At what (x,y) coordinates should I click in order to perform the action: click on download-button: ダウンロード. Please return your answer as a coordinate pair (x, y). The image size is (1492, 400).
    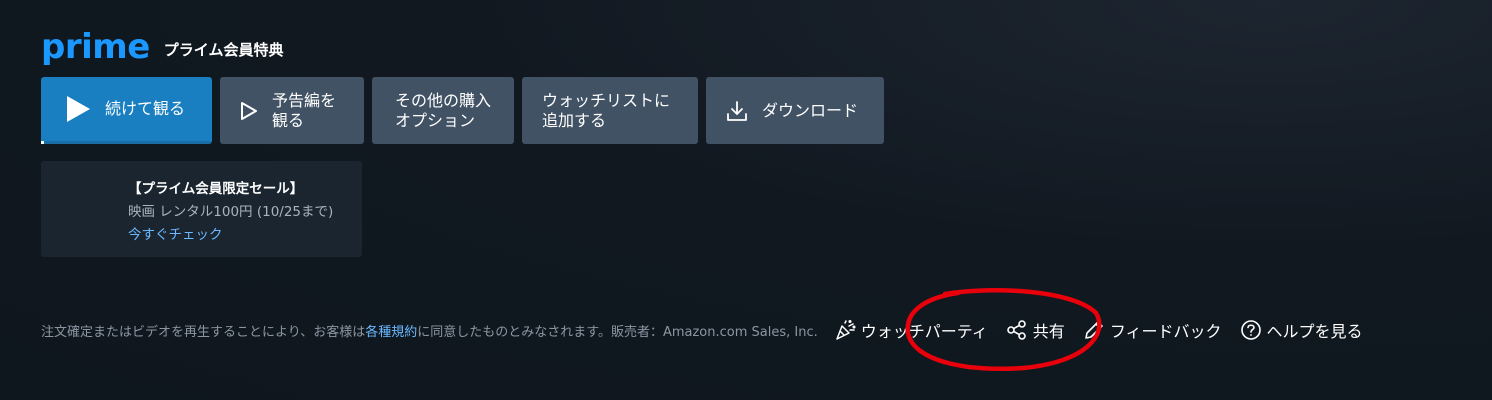
    Looking at the image, I should click on (795, 110).